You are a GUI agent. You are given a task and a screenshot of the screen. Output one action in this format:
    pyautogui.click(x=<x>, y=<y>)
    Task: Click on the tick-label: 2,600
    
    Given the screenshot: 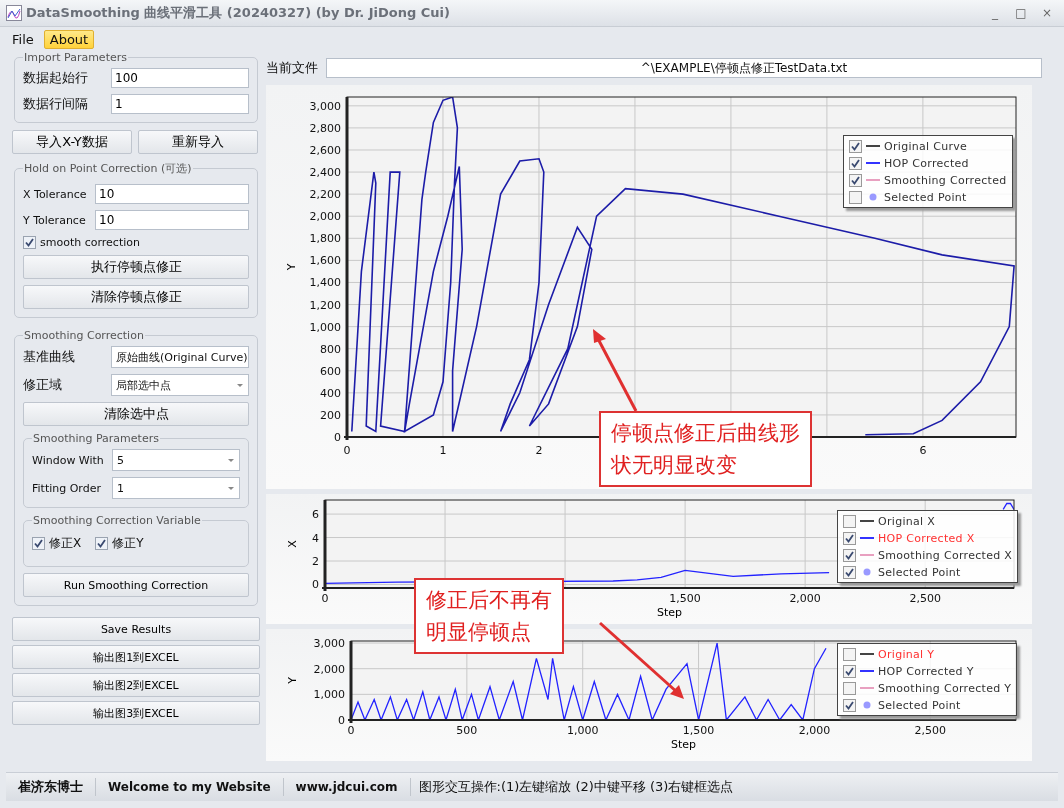 What is the action you would take?
    pyautogui.click(x=325, y=150)
    